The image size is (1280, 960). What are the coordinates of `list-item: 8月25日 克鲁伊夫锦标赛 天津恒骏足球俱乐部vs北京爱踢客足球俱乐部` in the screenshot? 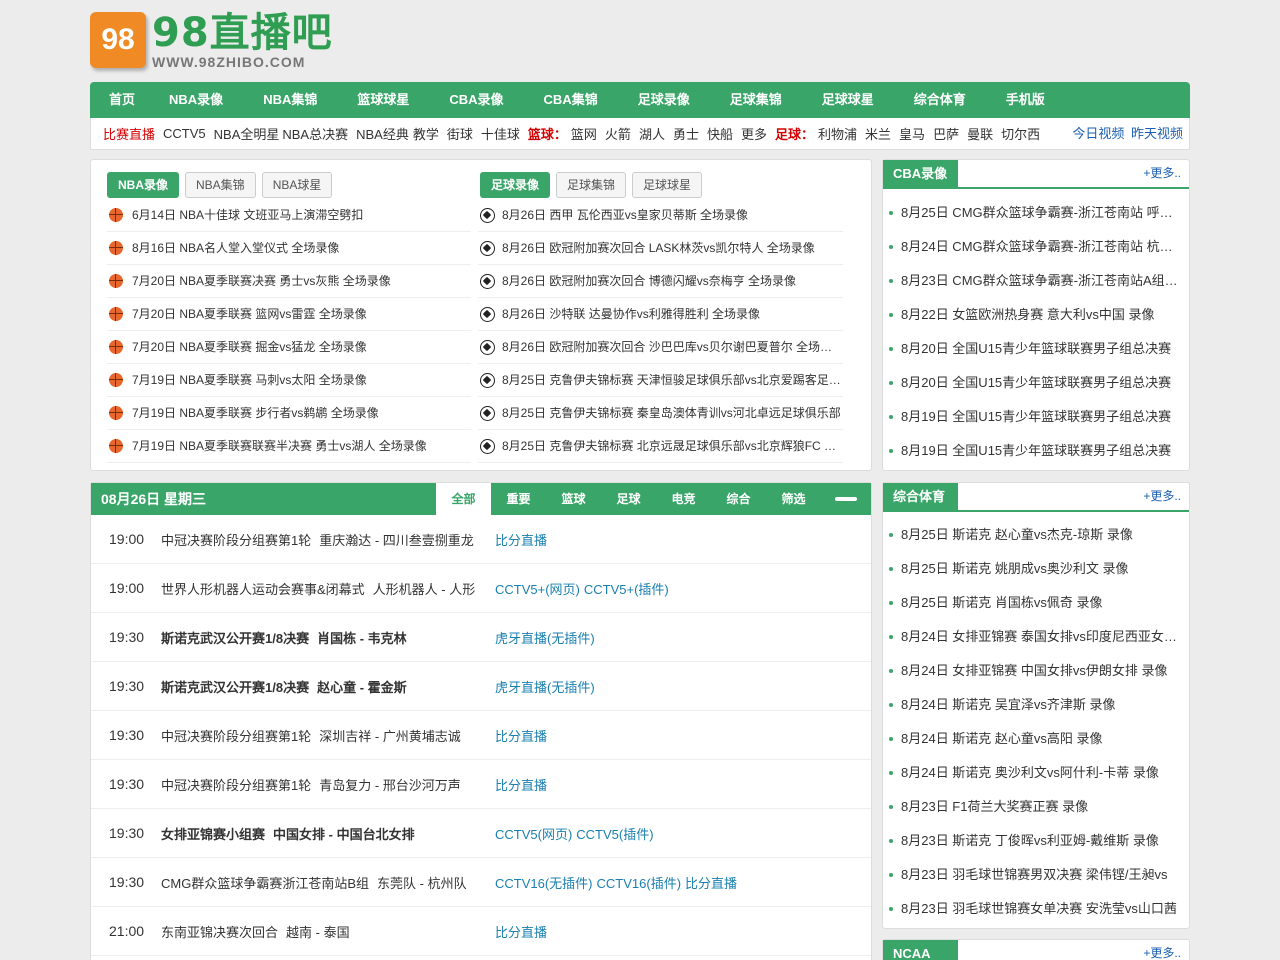 It's located at (660, 380).